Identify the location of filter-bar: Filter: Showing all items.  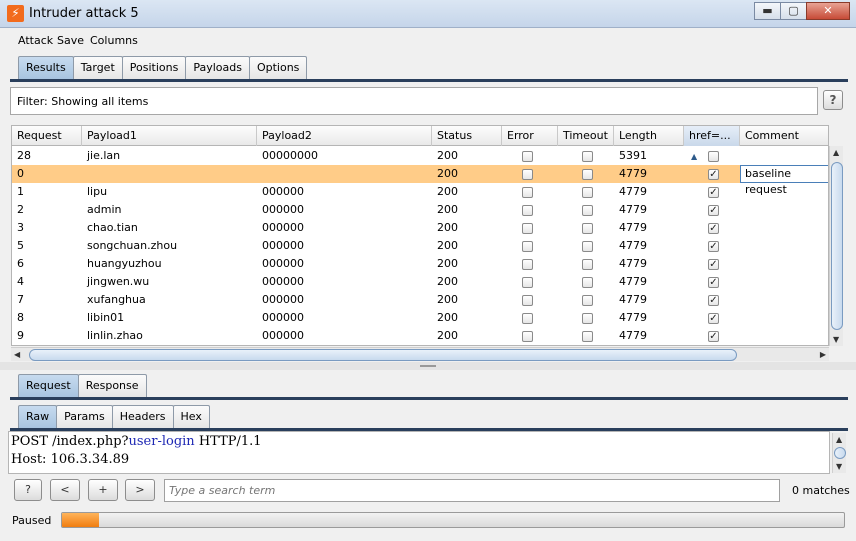
(414, 101).